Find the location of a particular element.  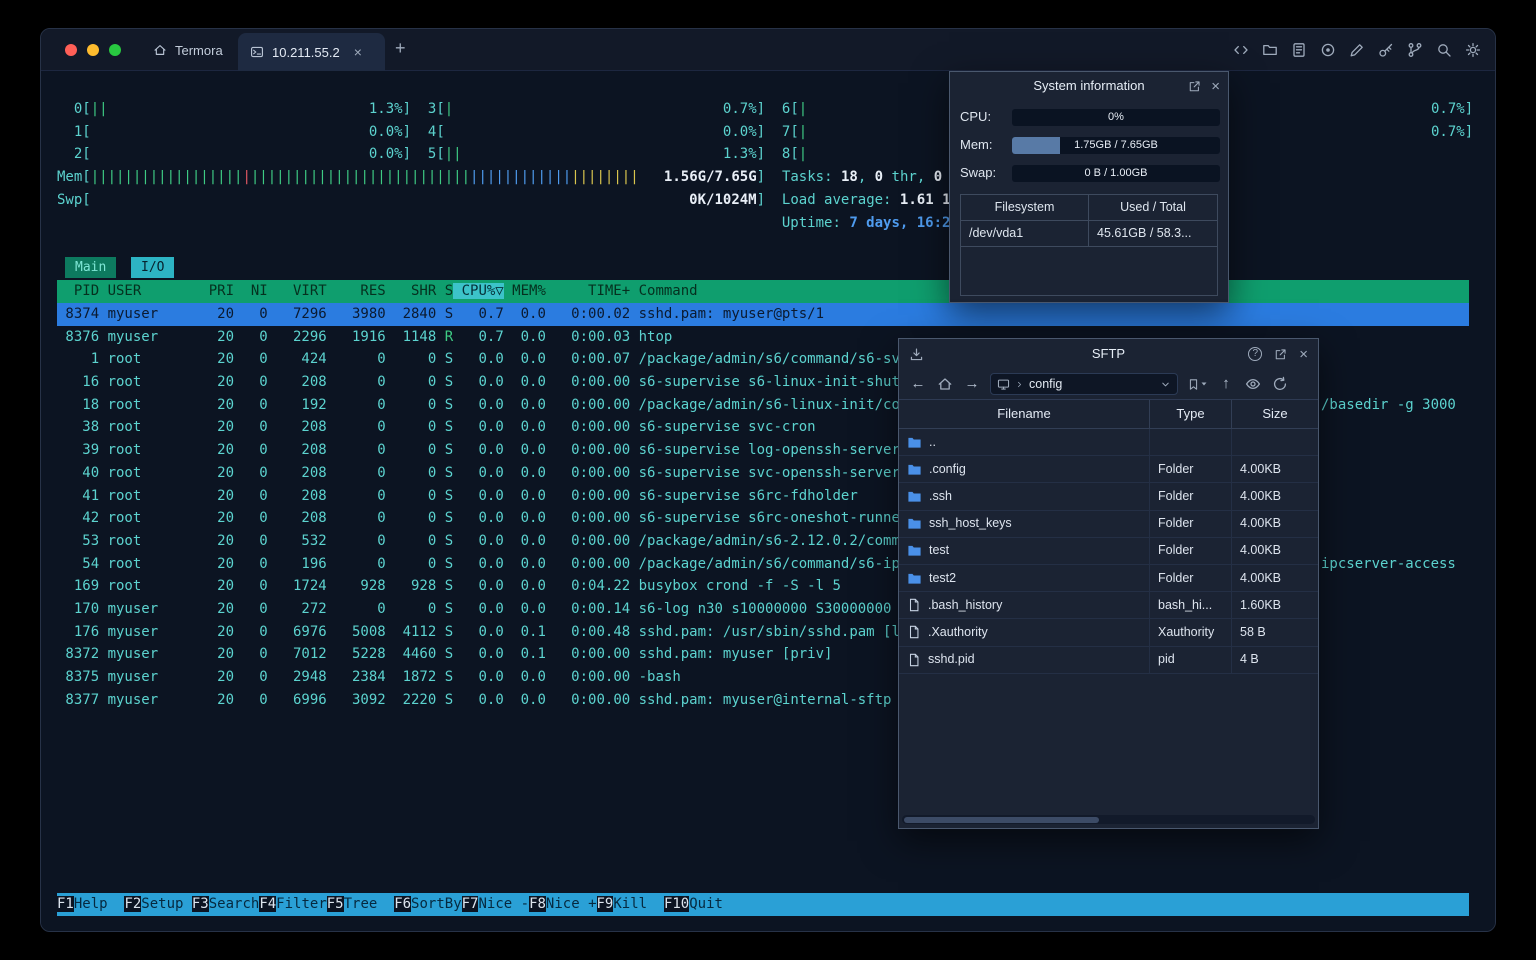

path-breadcrumb: config is located at coordinates (1084, 384).